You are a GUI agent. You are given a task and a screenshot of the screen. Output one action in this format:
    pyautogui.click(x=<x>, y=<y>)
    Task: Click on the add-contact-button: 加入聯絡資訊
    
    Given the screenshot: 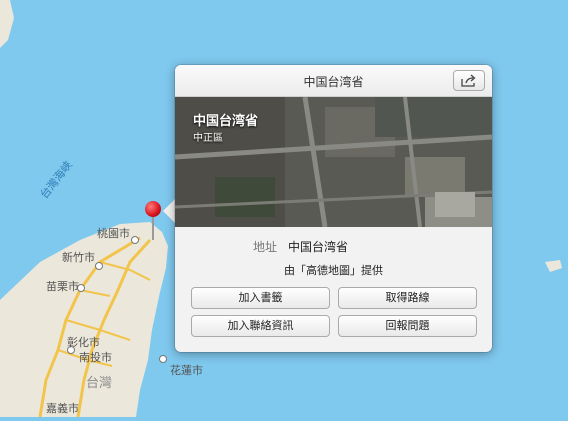 What is the action you would take?
    pyautogui.click(x=260, y=326)
    